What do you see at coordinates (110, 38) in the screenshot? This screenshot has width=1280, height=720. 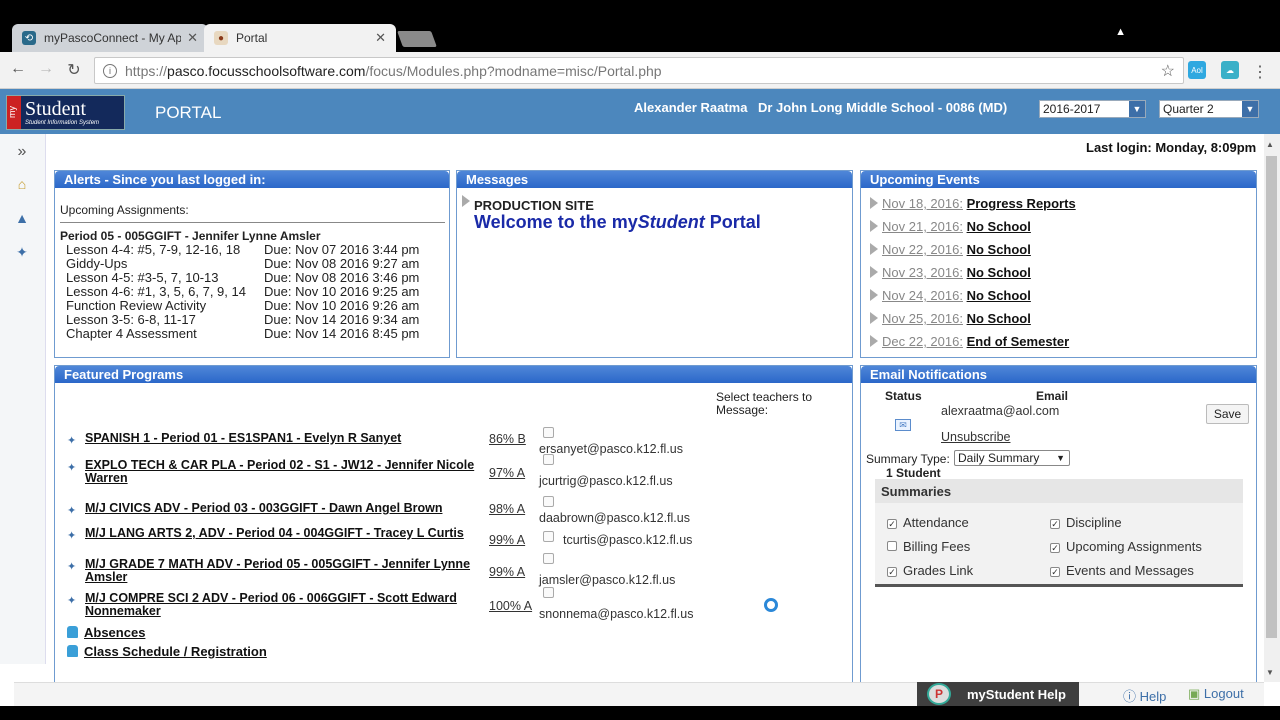 I see `browser-tab-pascoconnect: ⟲ myPascoConnect - My Ap ✕` at bounding box center [110, 38].